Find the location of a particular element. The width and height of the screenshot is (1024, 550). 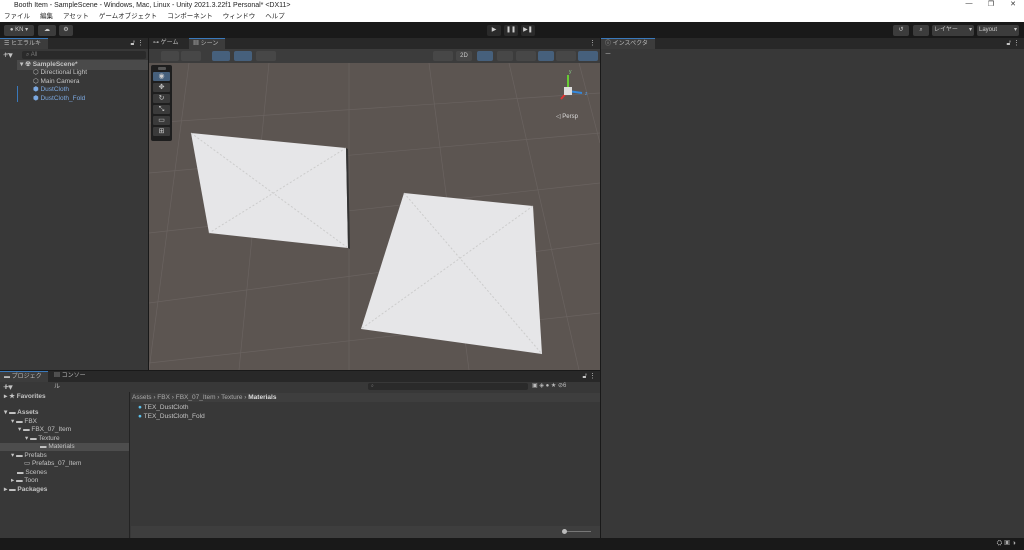

menu-file: ファイル is located at coordinates (17, 16).